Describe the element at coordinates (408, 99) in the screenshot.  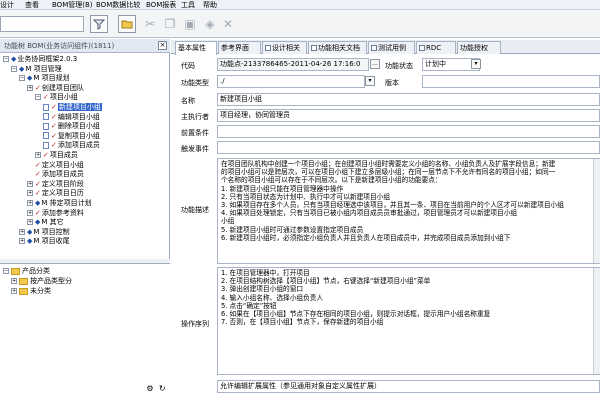
I see `name-field: 新建项目小组` at that location.